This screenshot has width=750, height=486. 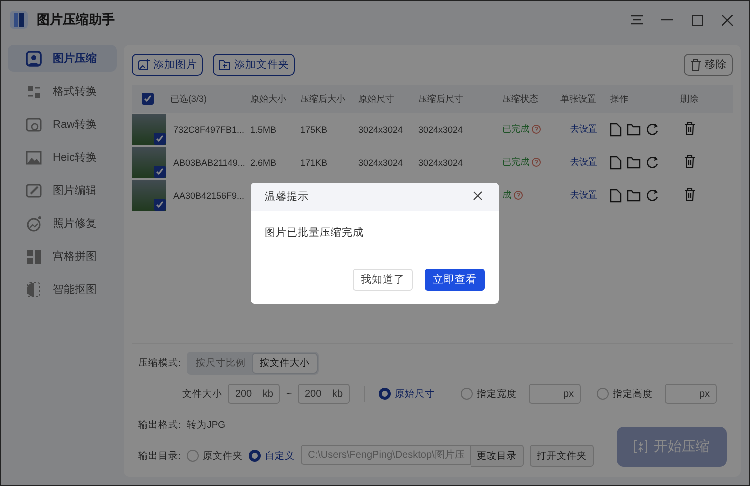 I want to click on radio-label: 指定高度, so click(x=633, y=394).